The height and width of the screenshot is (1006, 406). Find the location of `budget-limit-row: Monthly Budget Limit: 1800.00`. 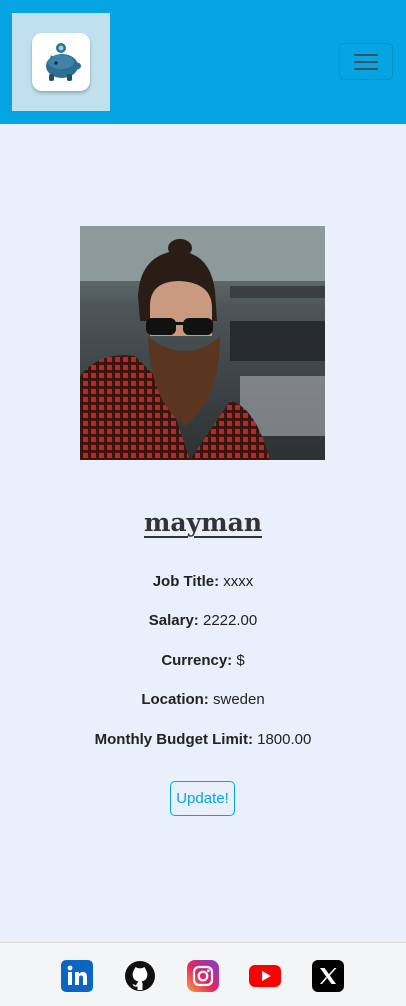

budget-limit-row: Monthly Budget Limit: 1800.00 is located at coordinates (203, 739).